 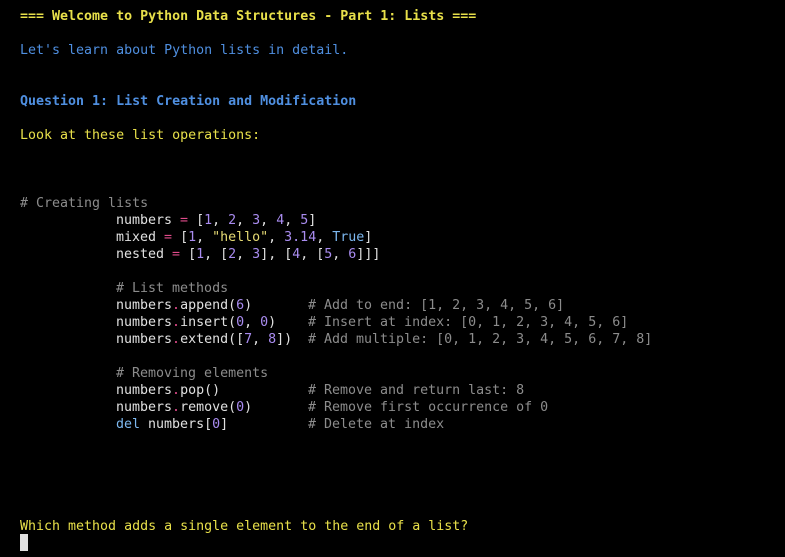 I want to click on comment-del: # Delete at index, so click(x=376, y=424).